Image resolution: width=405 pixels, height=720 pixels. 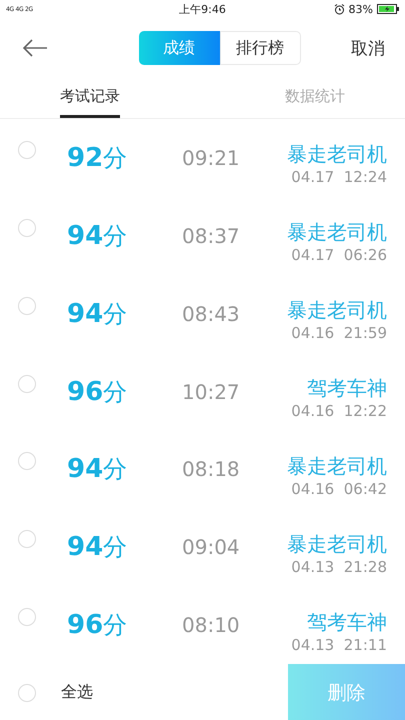 What do you see at coordinates (388, 9) in the screenshot?
I see `battery-icon` at bounding box center [388, 9].